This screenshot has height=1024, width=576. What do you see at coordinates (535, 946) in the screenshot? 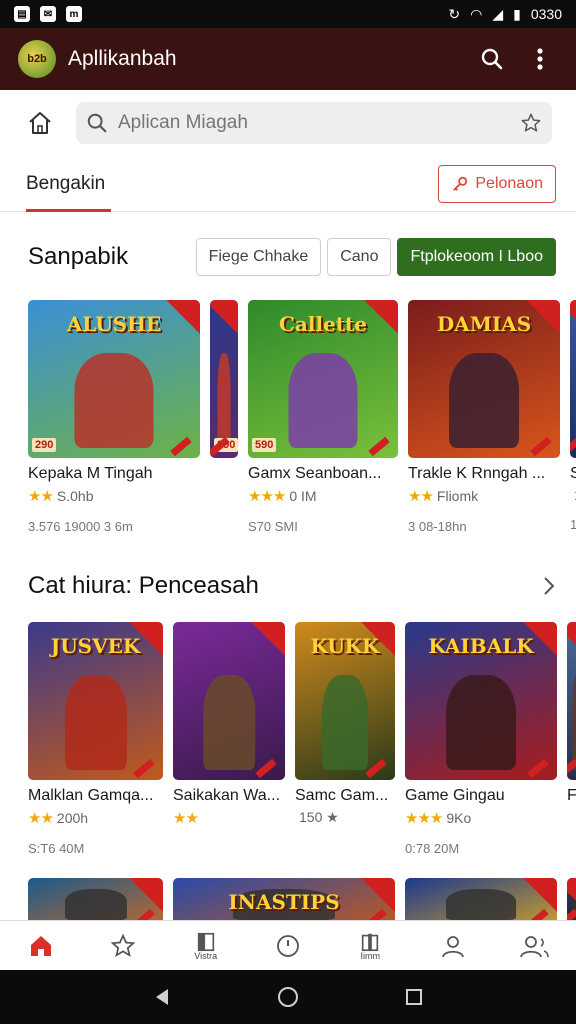
I see `nav-friends` at bounding box center [535, 946].